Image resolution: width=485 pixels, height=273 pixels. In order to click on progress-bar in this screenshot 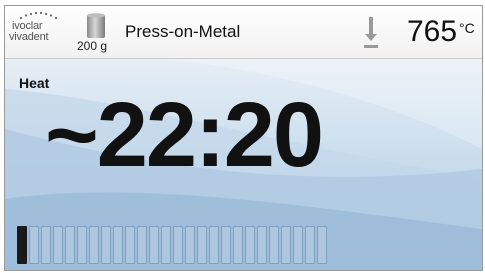, I will do `click(172, 245)`.